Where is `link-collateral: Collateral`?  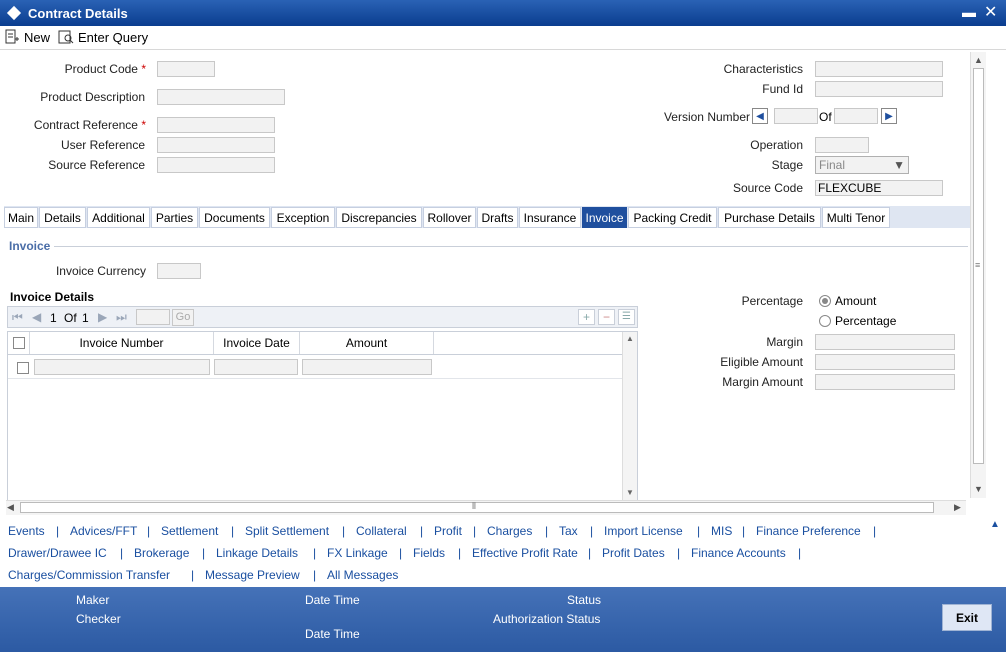
link-collateral: Collateral is located at coordinates (381, 531).